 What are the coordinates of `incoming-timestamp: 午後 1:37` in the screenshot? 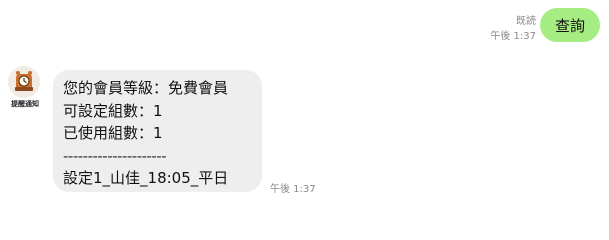 It's located at (293, 189).